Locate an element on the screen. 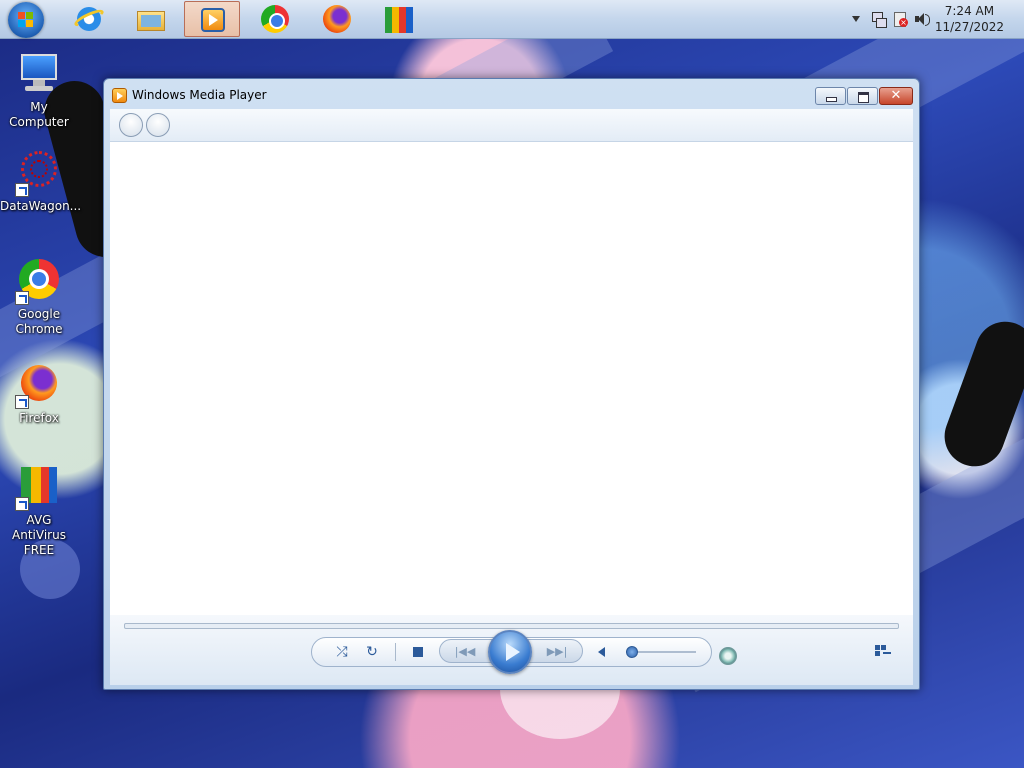 This screenshot has width=1024, height=768. windows-start-icon is located at coordinates (26, 20).